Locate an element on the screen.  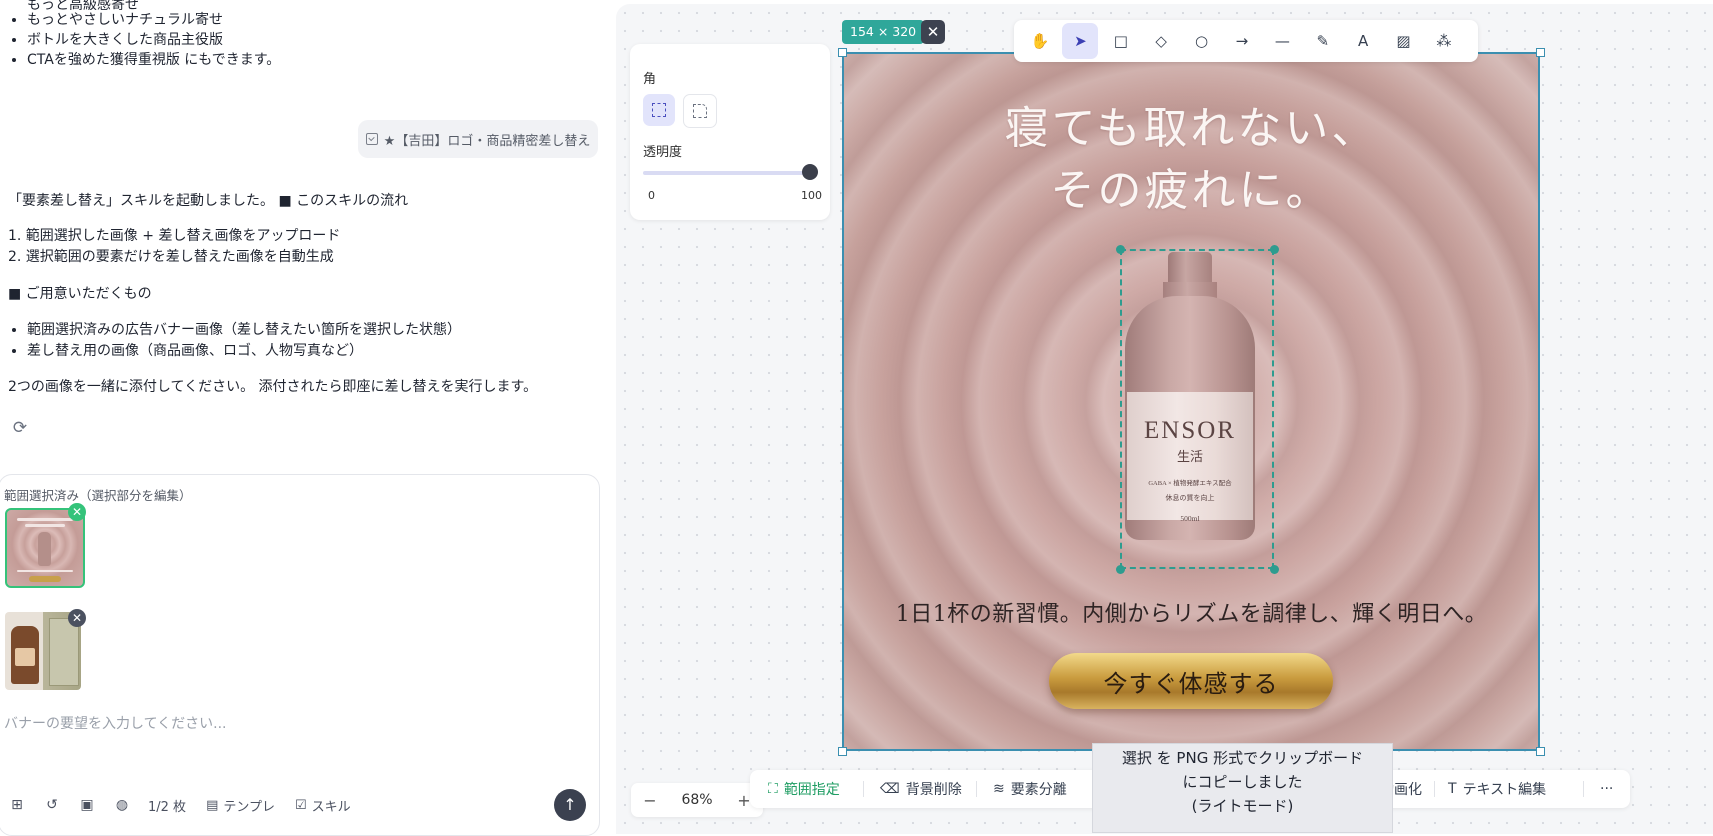
split-elements-button: ≋ 要素分離 is located at coordinates (1030, 789).